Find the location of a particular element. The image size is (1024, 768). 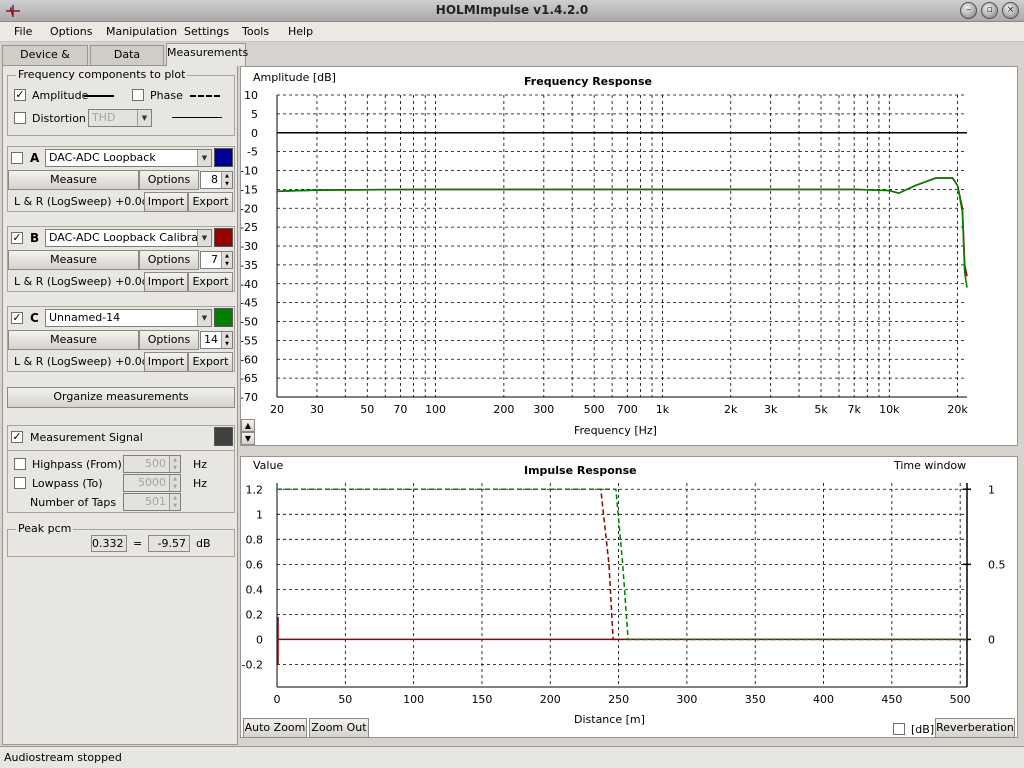

measurement-c-color-swatch is located at coordinates (223, 317).